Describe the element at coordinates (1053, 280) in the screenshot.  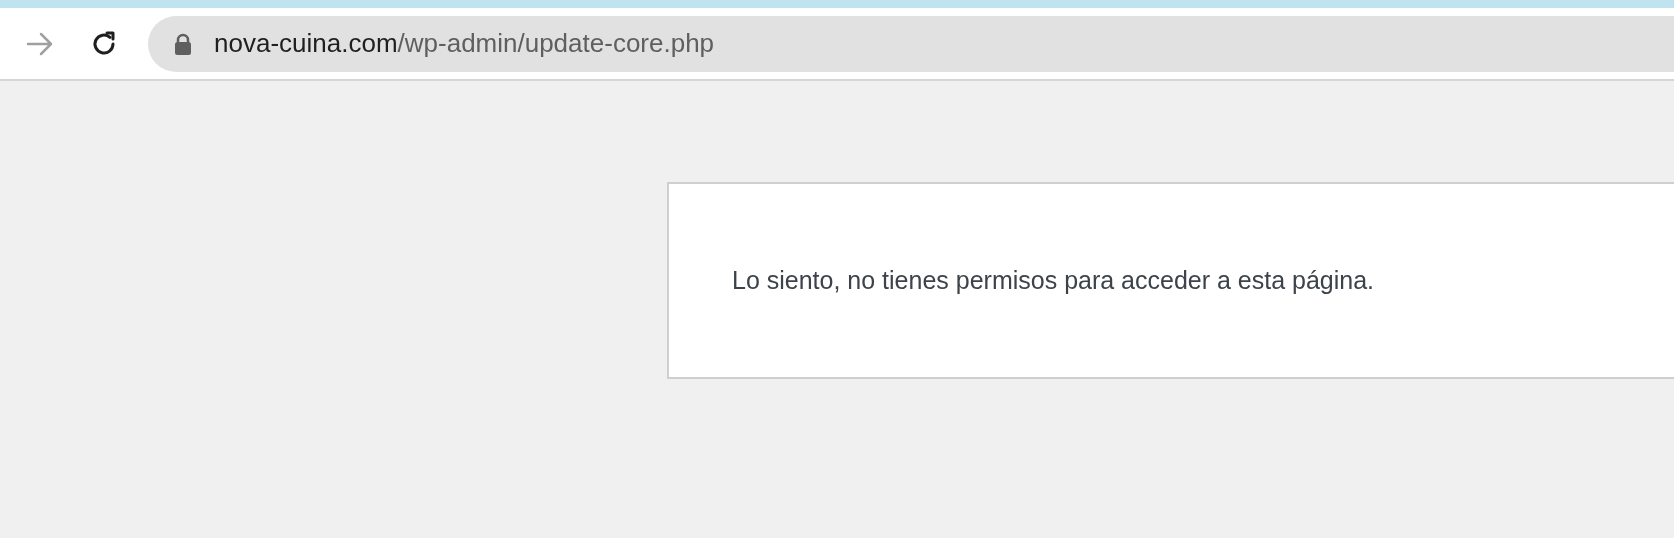
I see `error-message: Lo siento, no tienes permisos para acceder a esta página.` at that location.